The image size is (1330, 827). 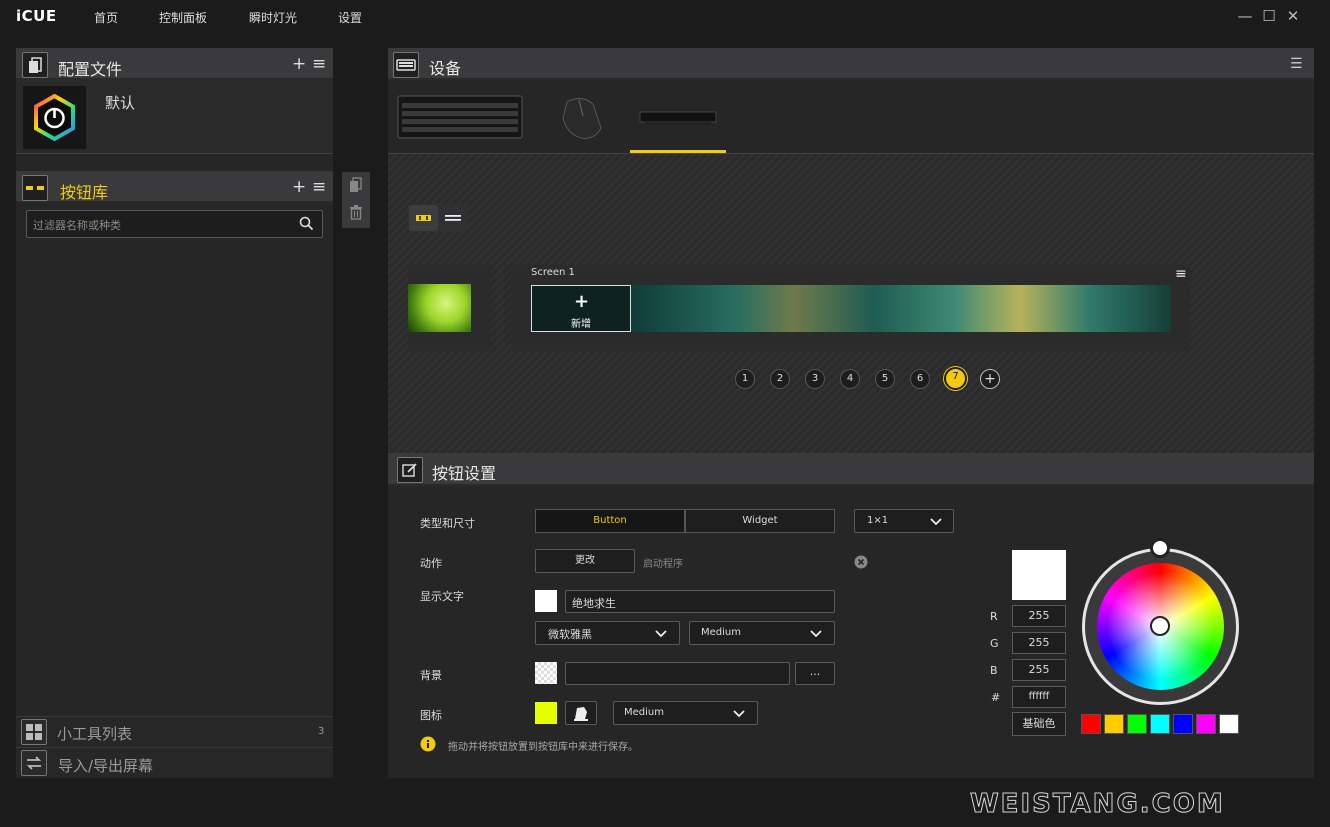 I want to click on new-tile-label: 新增, so click(x=581, y=324).